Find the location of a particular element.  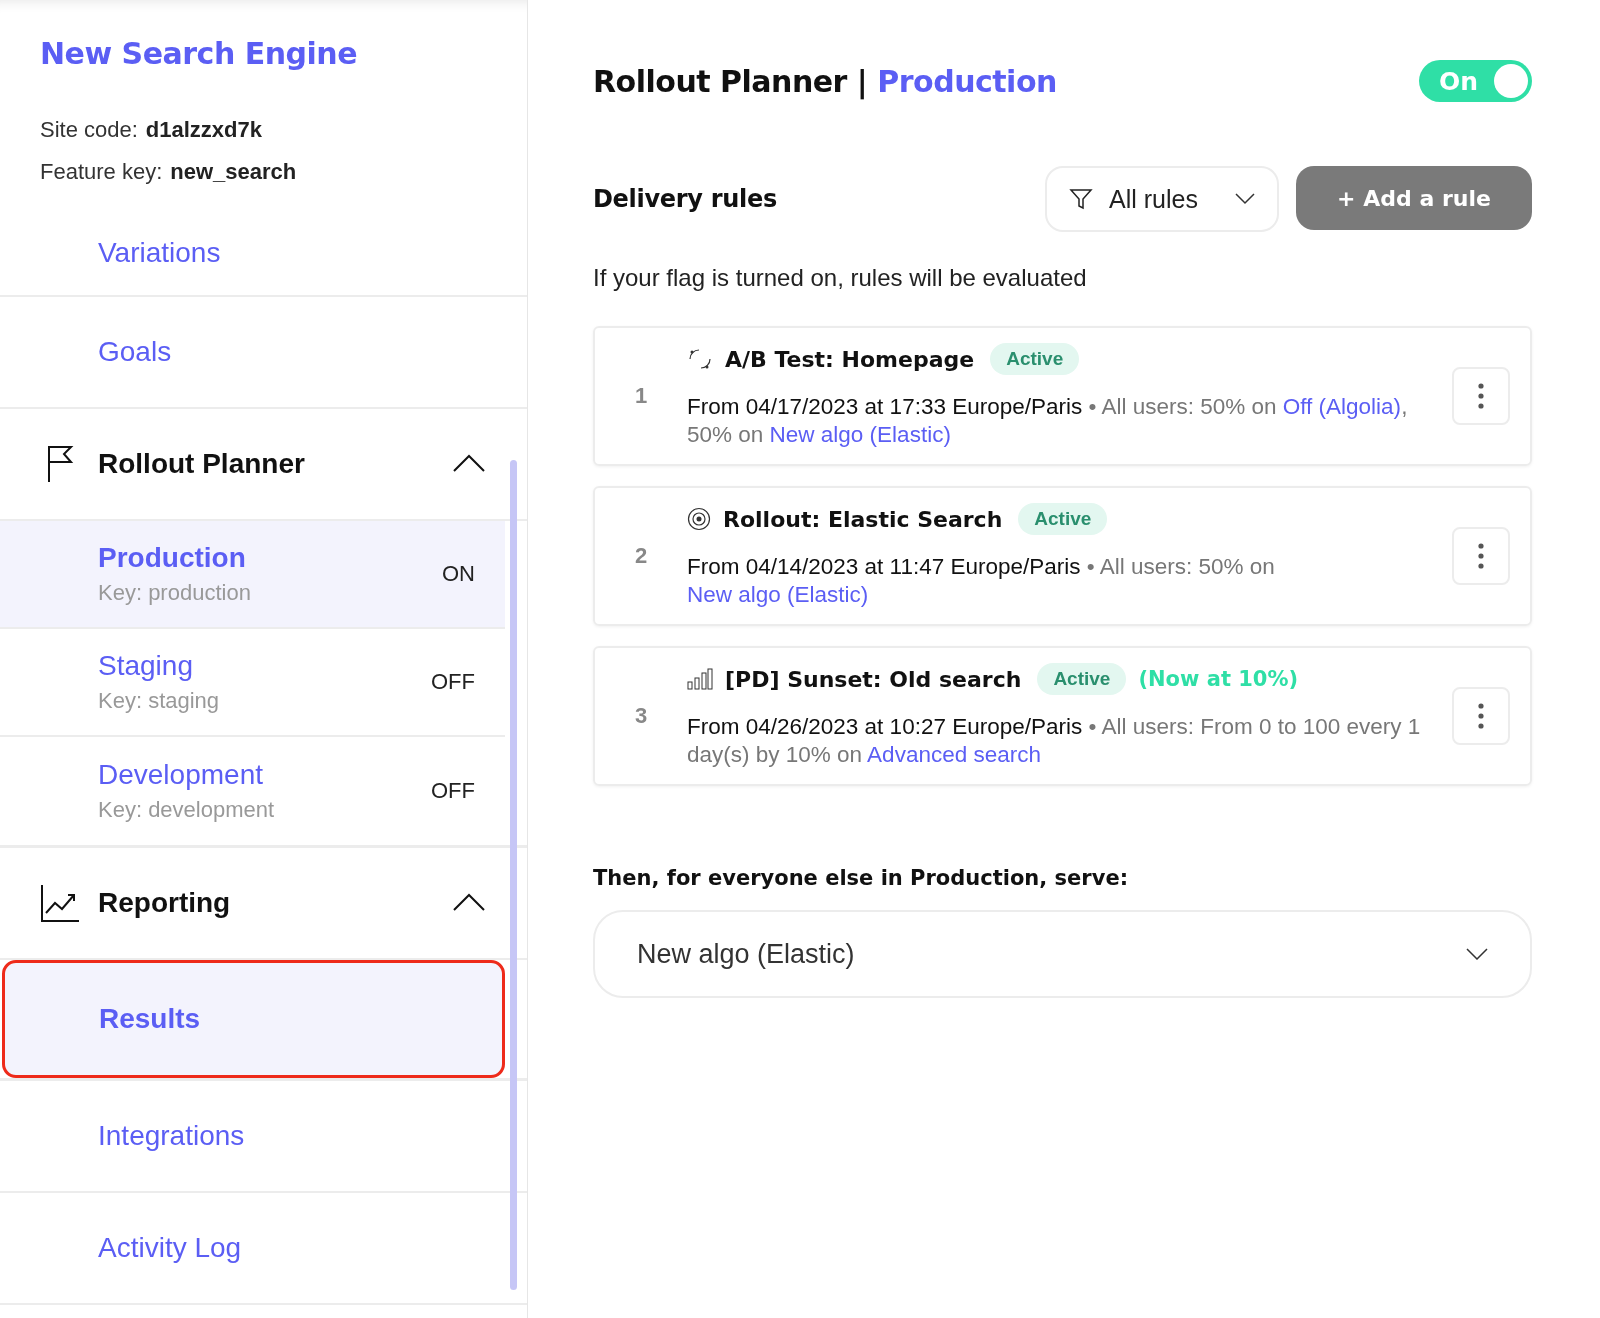

filter-icon is located at coordinates (1081, 199).